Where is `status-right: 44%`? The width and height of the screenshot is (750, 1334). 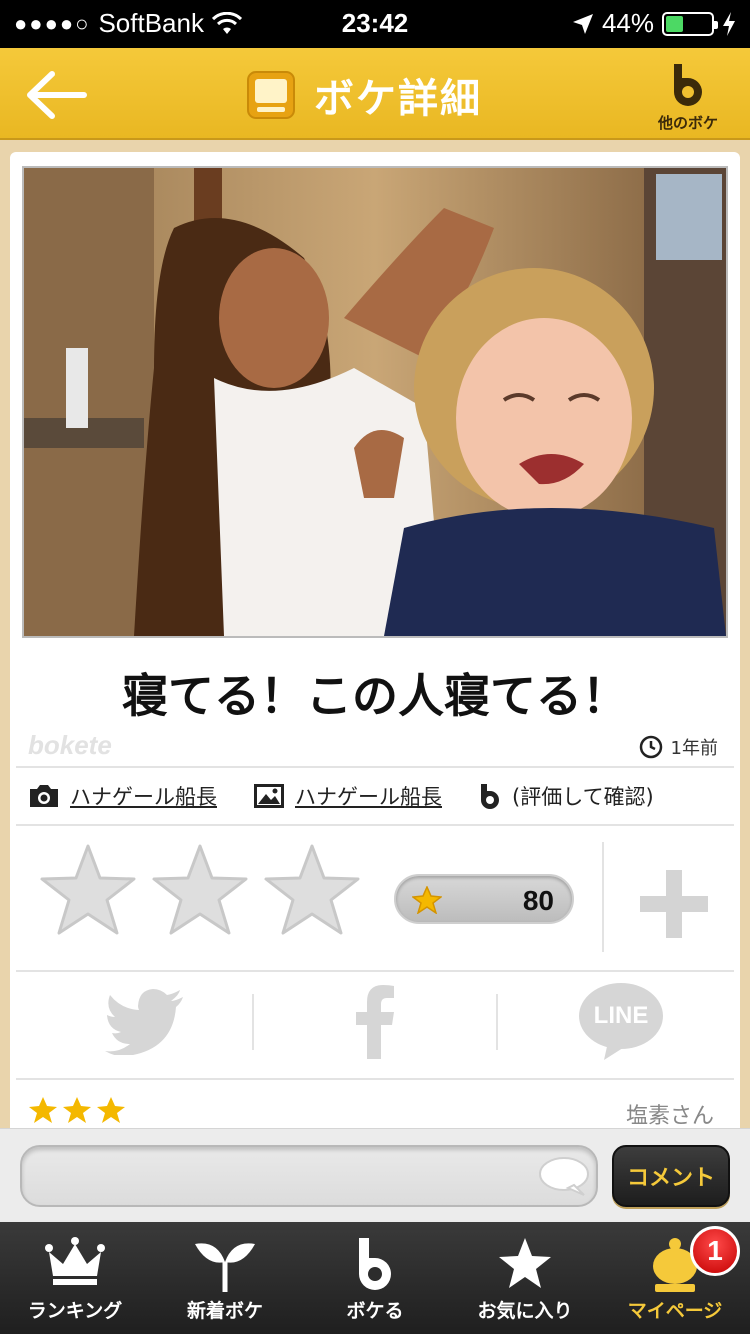
status-right: 44% is located at coordinates (654, 23).